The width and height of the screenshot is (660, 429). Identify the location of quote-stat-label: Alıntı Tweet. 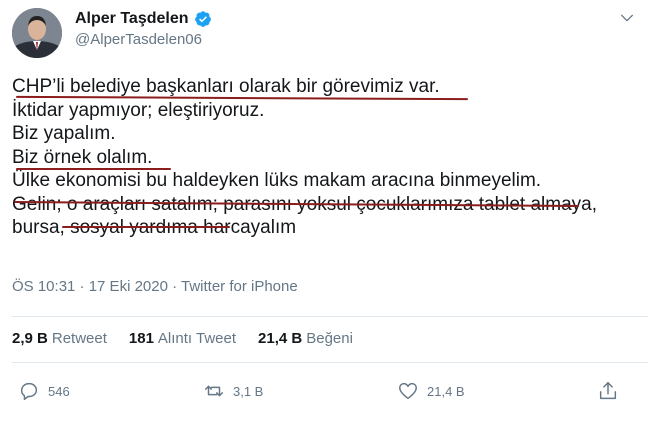
(197, 338).